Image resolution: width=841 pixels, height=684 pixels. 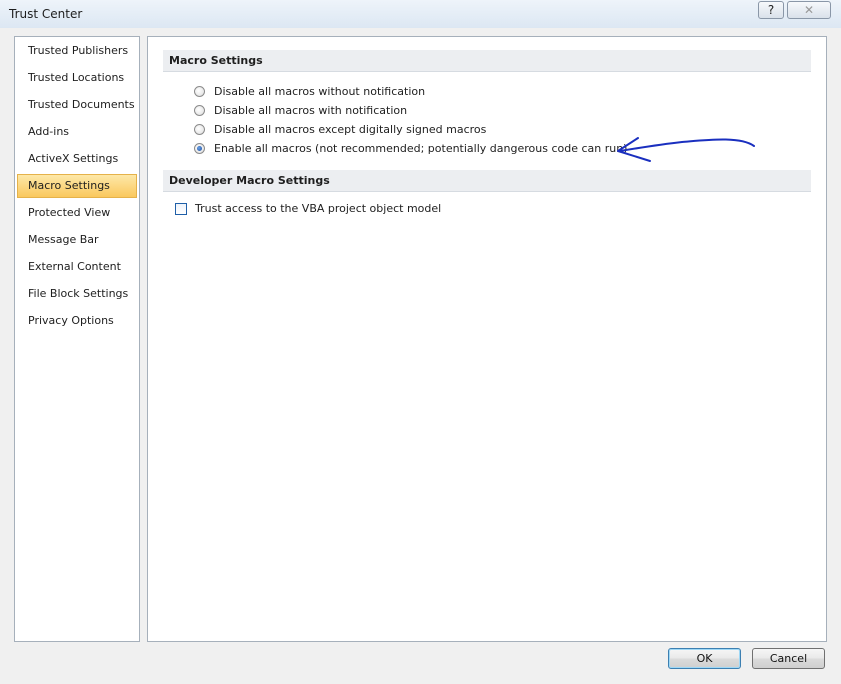 What do you see at coordinates (487, 61) in the screenshot?
I see `macro-settings-header: Macro Settings` at bounding box center [487, 61].